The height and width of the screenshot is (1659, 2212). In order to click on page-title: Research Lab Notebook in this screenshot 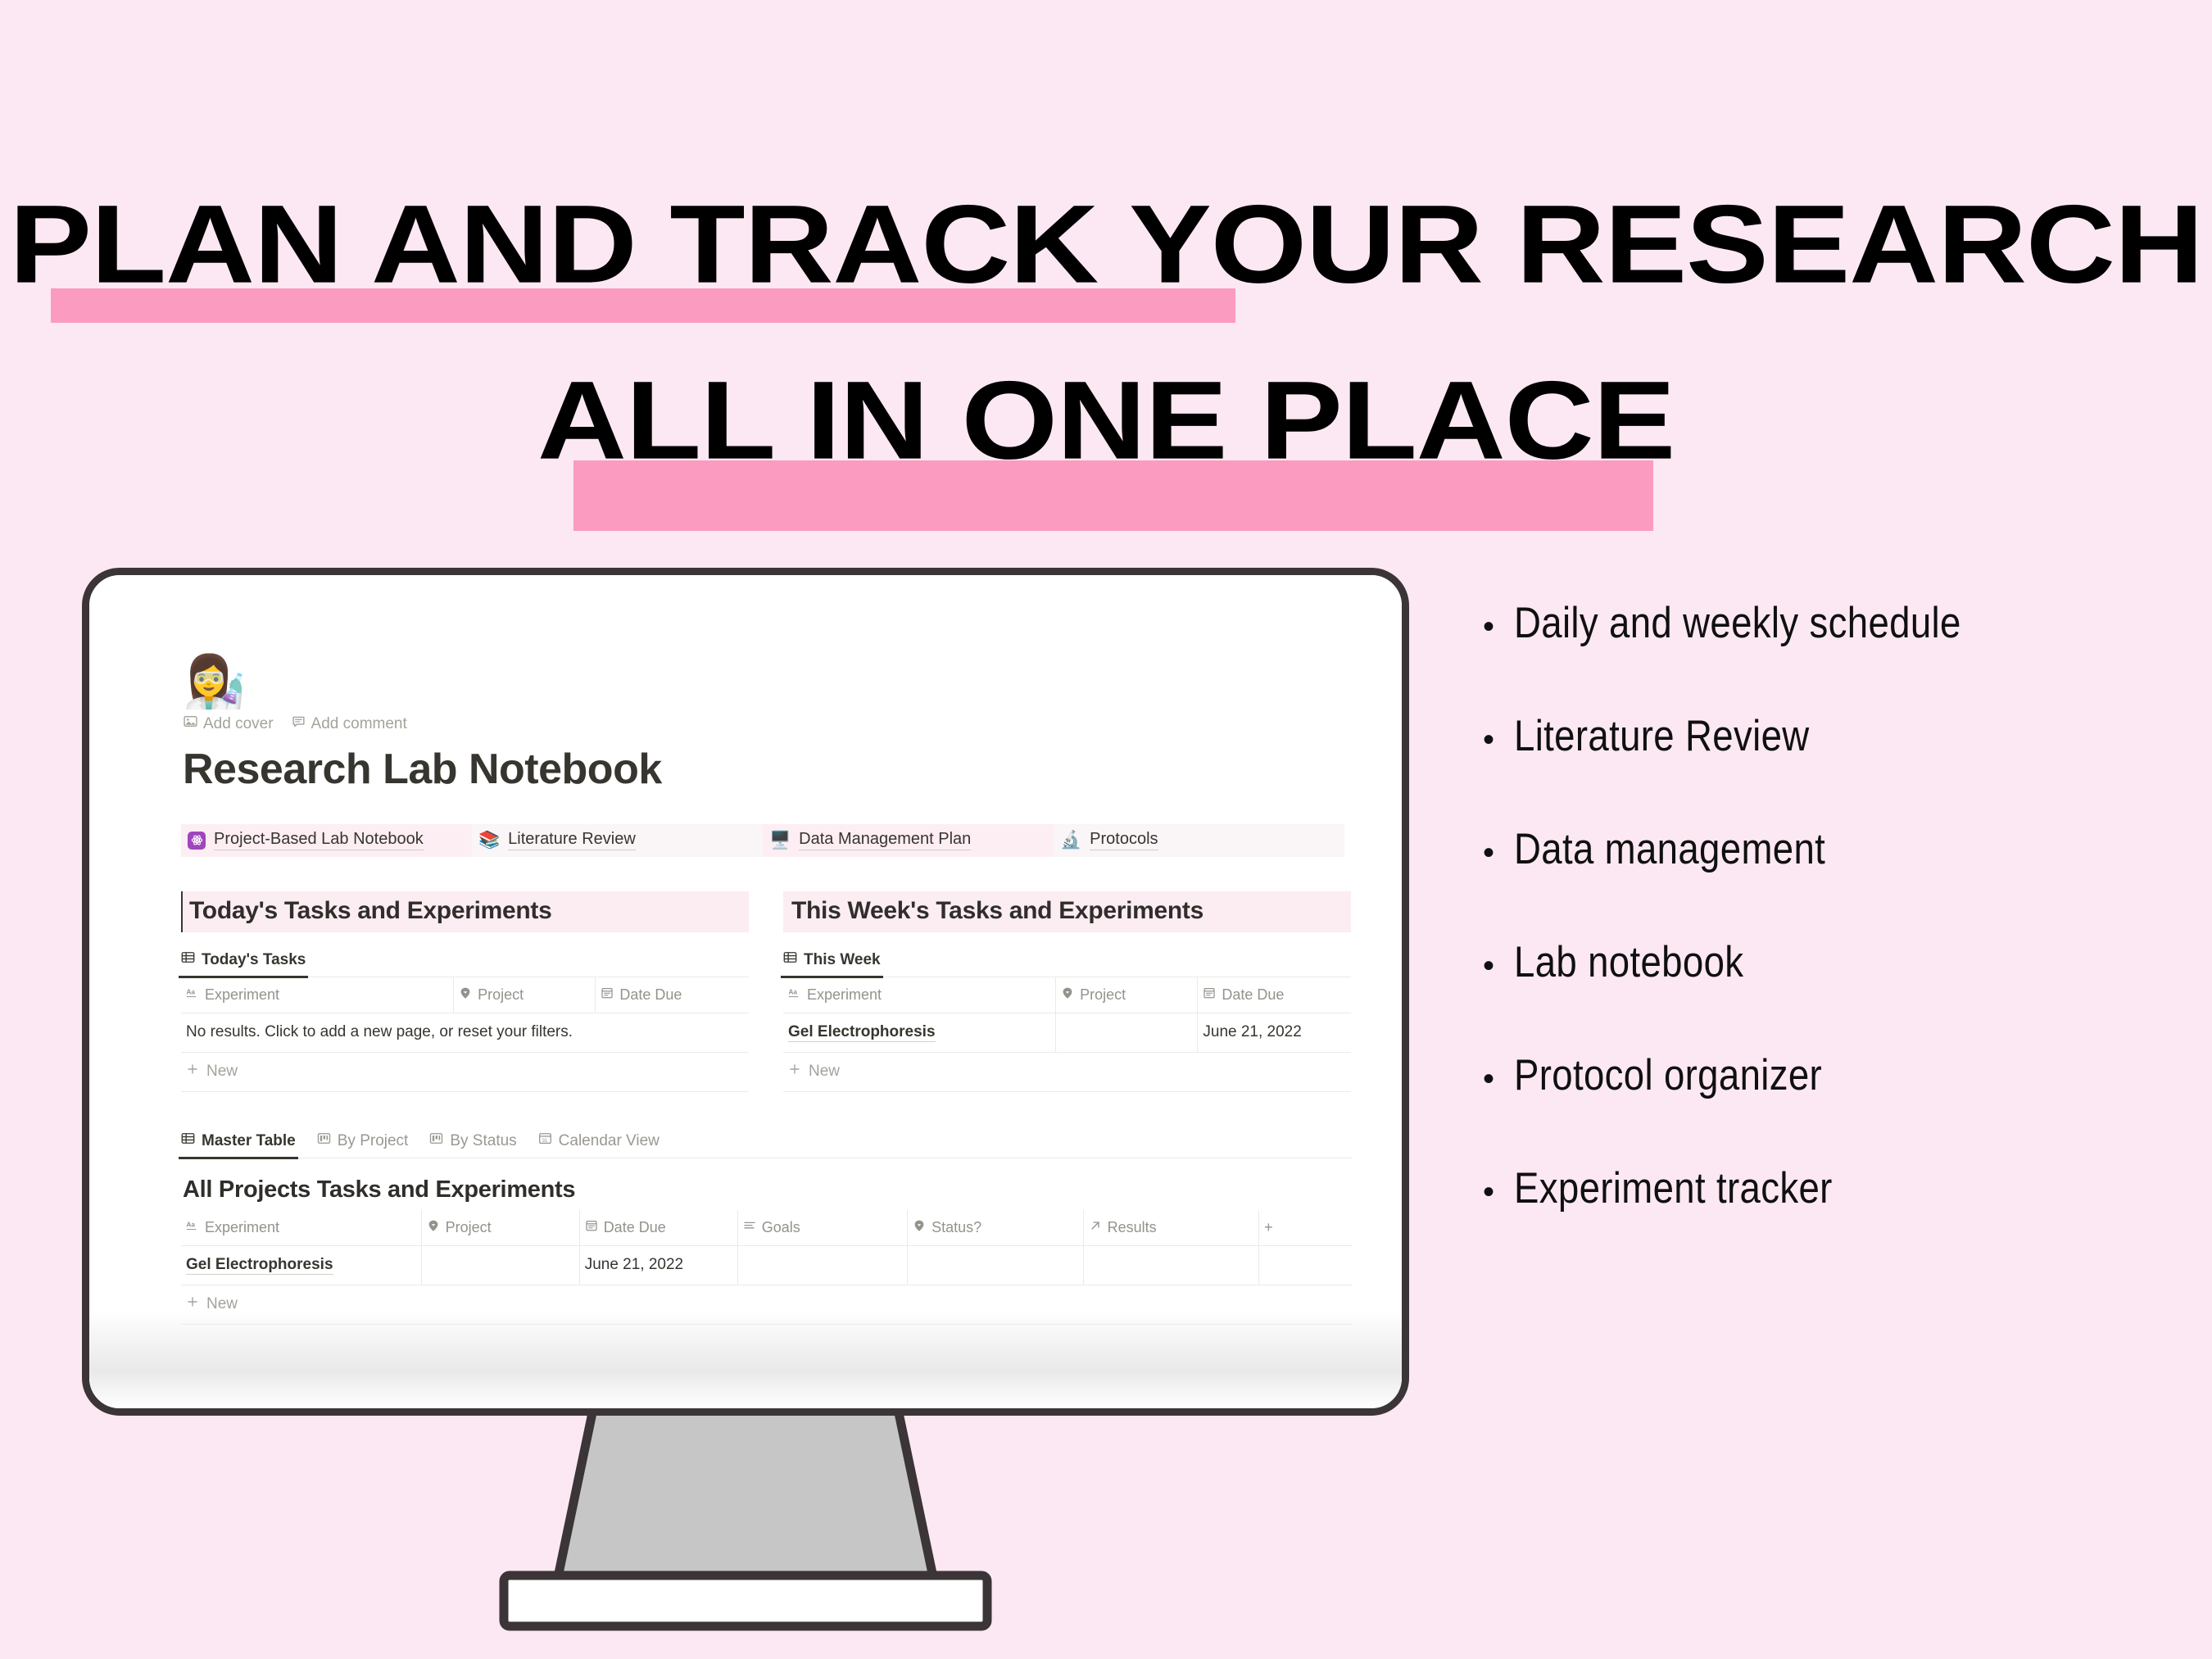, I will do `click(422, 769)`.